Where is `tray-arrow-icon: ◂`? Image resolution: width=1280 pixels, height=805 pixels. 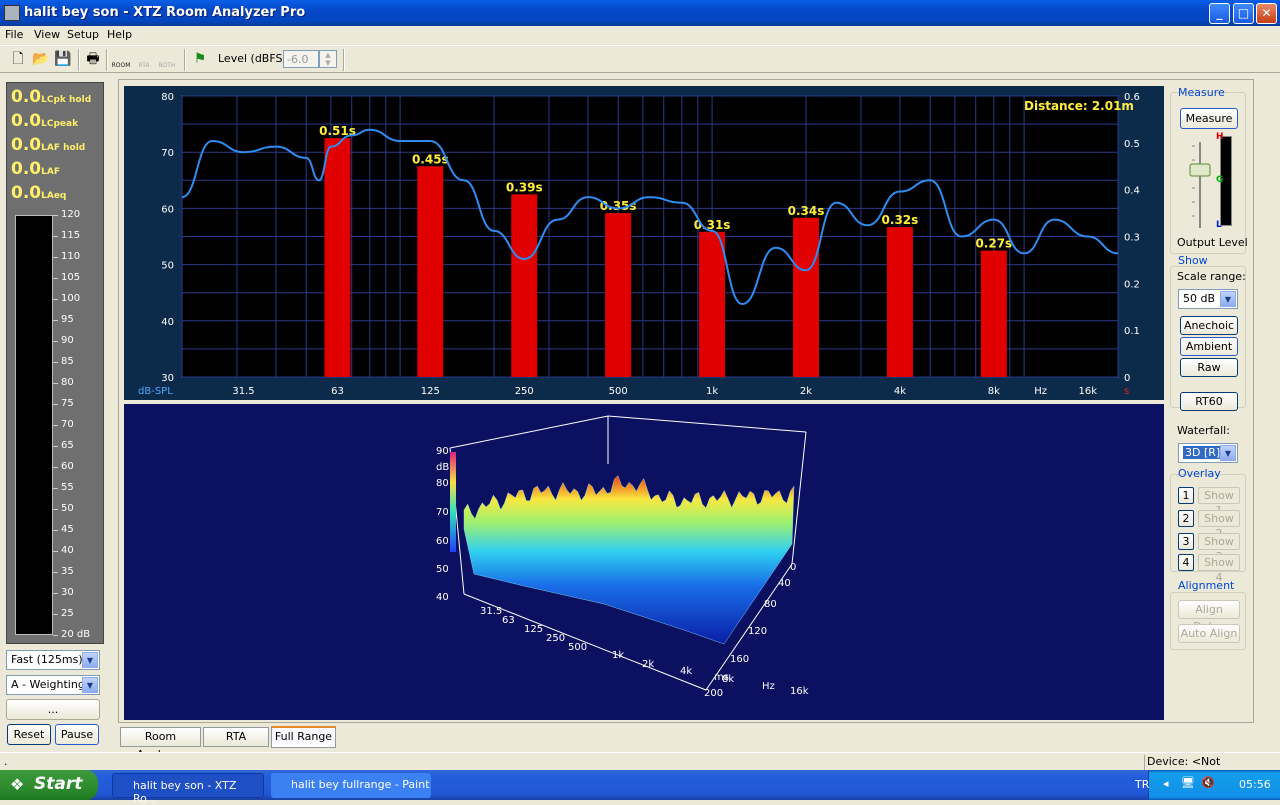
tray-arrow-icon: ◂ is located at coordinates (1166, 783).